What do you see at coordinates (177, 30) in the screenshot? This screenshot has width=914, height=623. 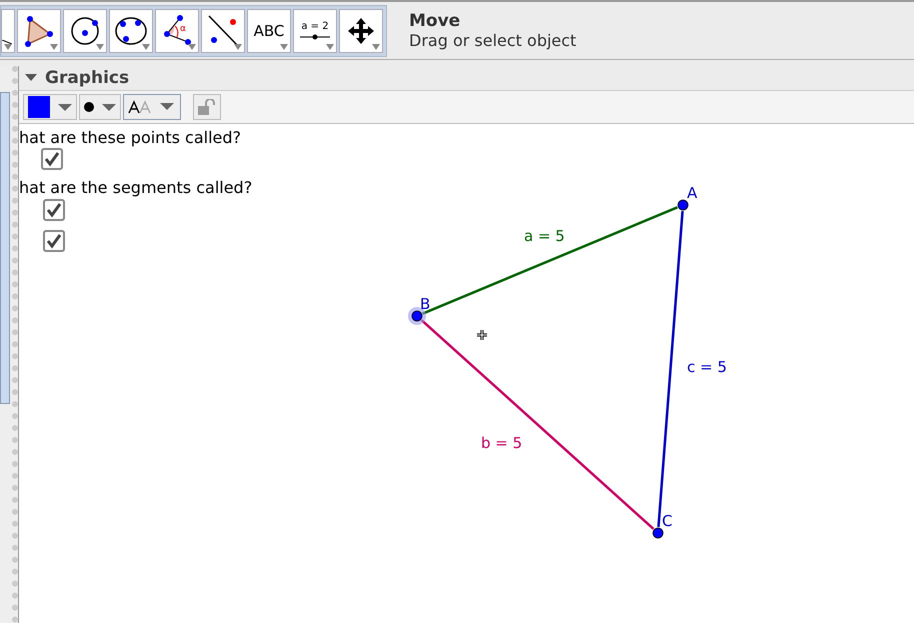 I see `tool-button: α` at bounding box center [177, 30].